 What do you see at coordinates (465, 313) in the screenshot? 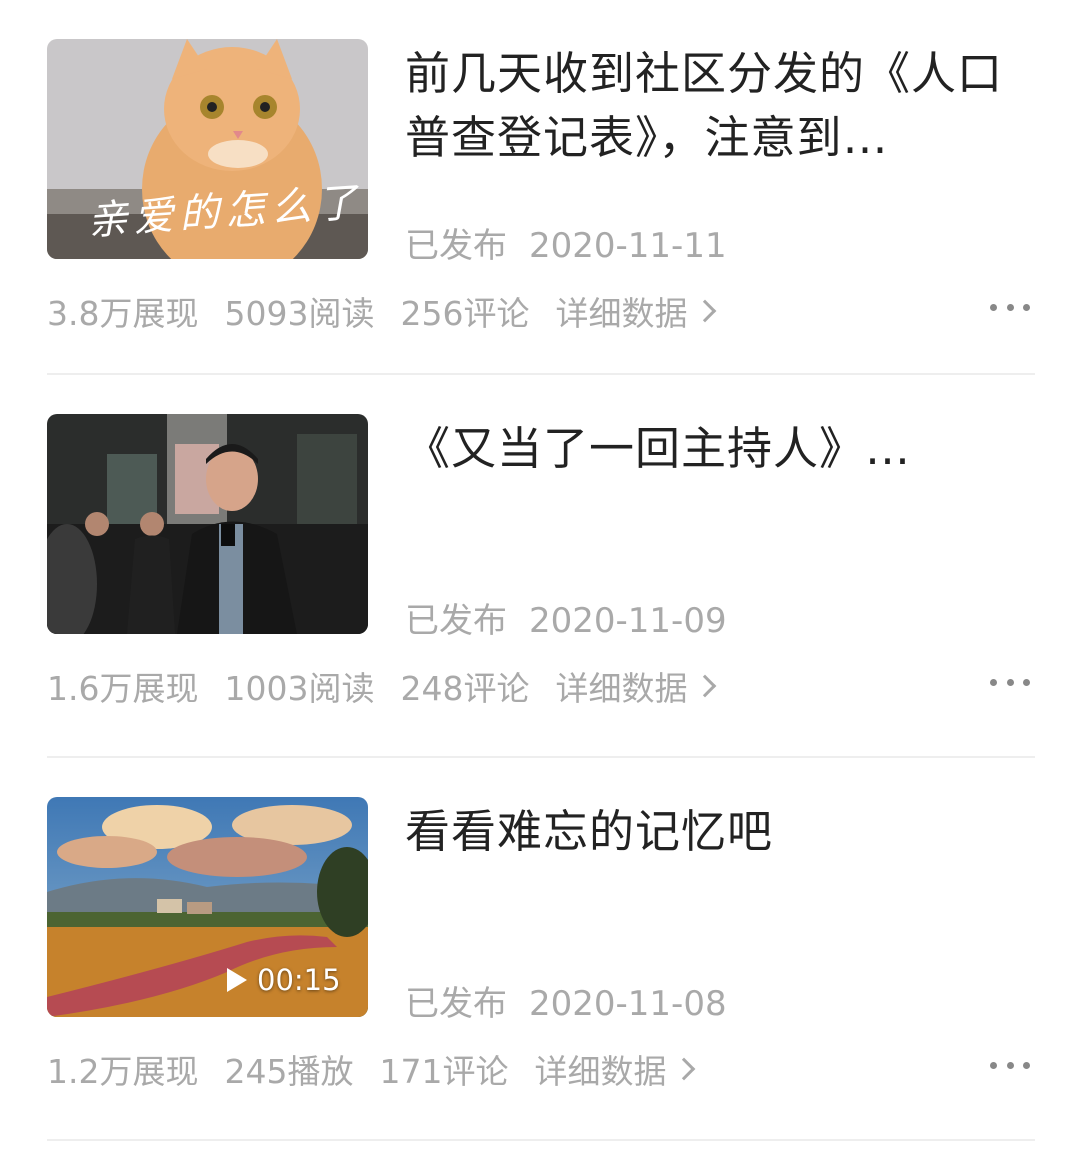
I see `comments-count: 256评论` at bounding box center [465, 313].